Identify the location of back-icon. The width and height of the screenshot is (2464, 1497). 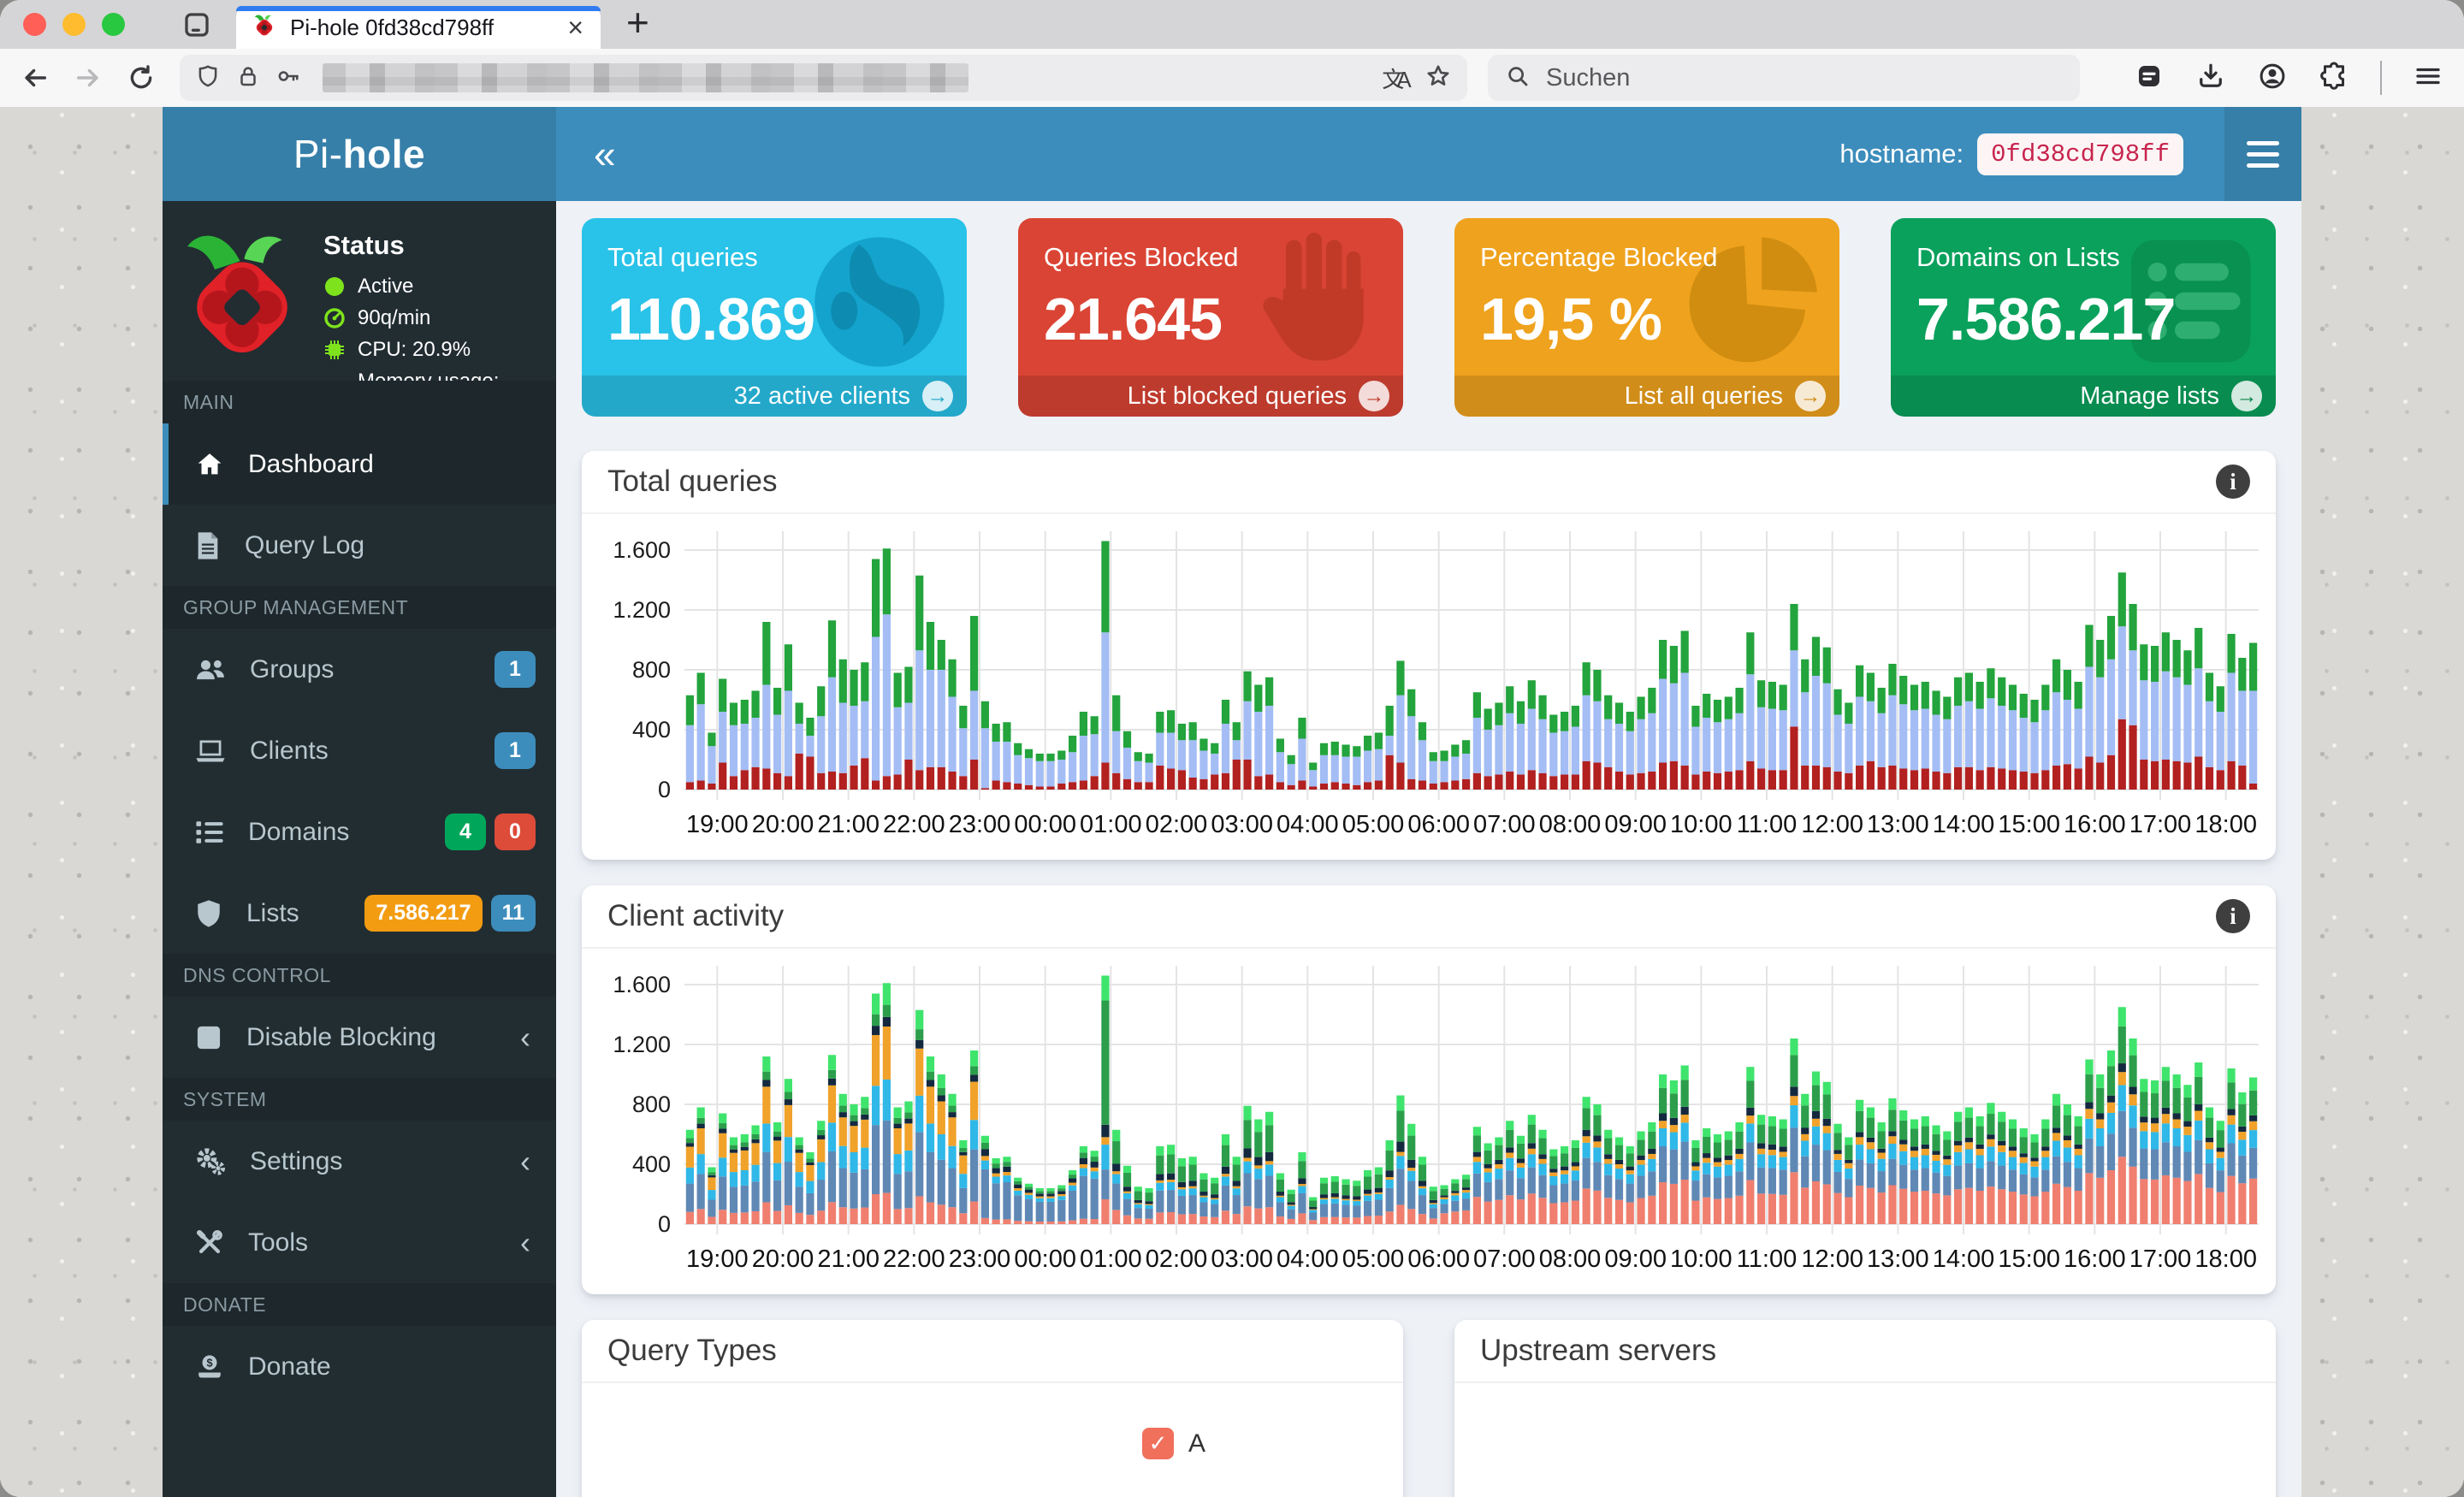
(35, 77).